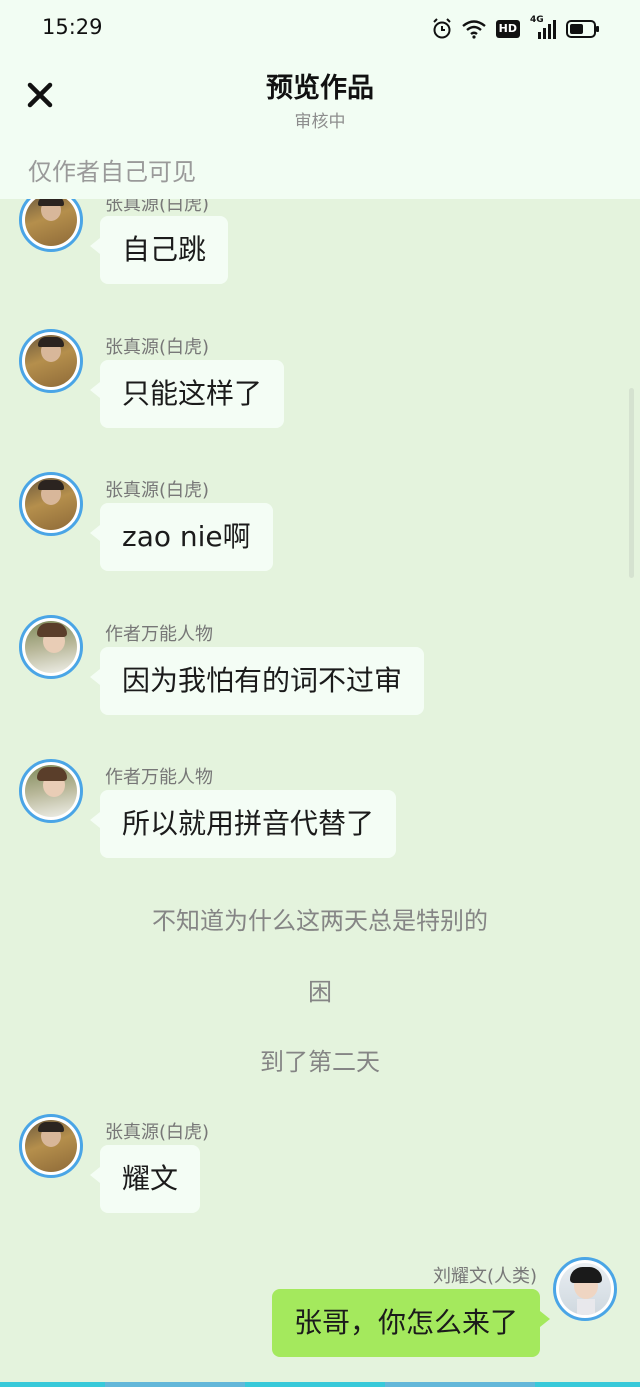 This screenshot has height=1387, width=640. Describe the element at coordinates (181, 537) in the screenshot. I see `message-bubble: zao nie啊` at that location.